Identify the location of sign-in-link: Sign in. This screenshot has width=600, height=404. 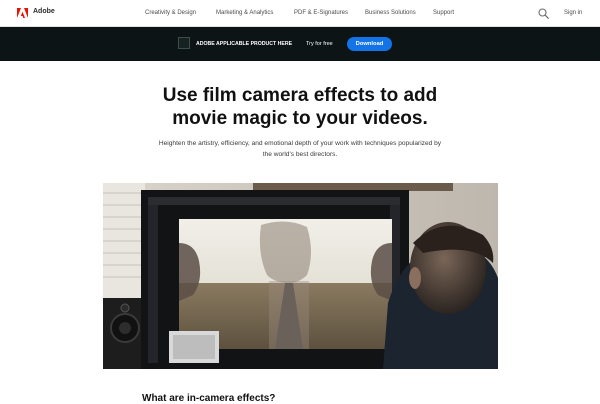
(573, 13).